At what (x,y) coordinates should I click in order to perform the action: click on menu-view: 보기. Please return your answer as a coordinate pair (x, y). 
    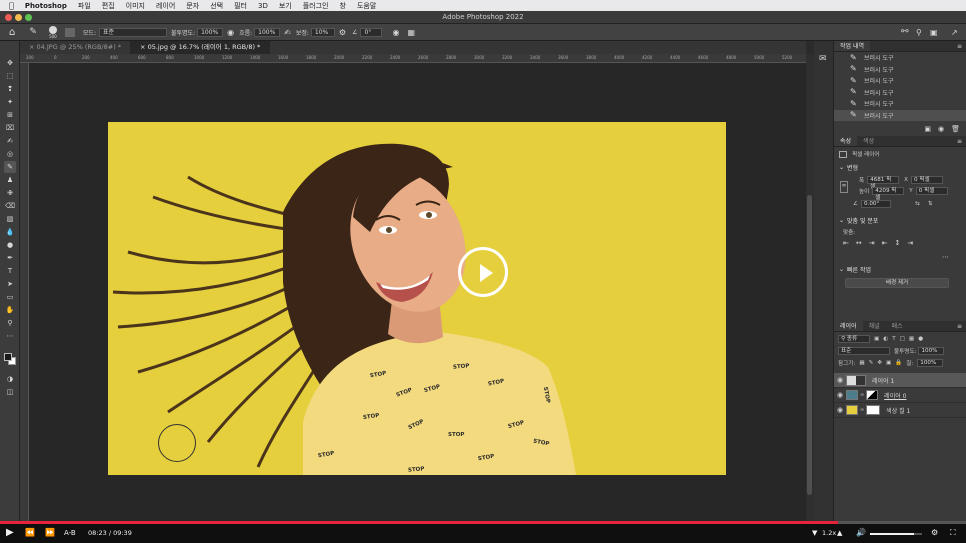
    Looking at the image, I should click on (285, 6).